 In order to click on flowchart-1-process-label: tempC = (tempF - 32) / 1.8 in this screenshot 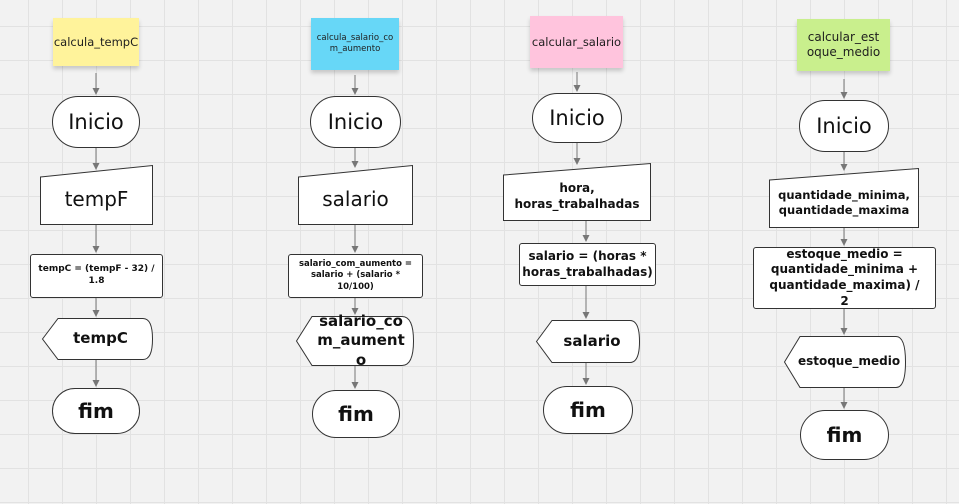, I will do `click(96, 275)`.